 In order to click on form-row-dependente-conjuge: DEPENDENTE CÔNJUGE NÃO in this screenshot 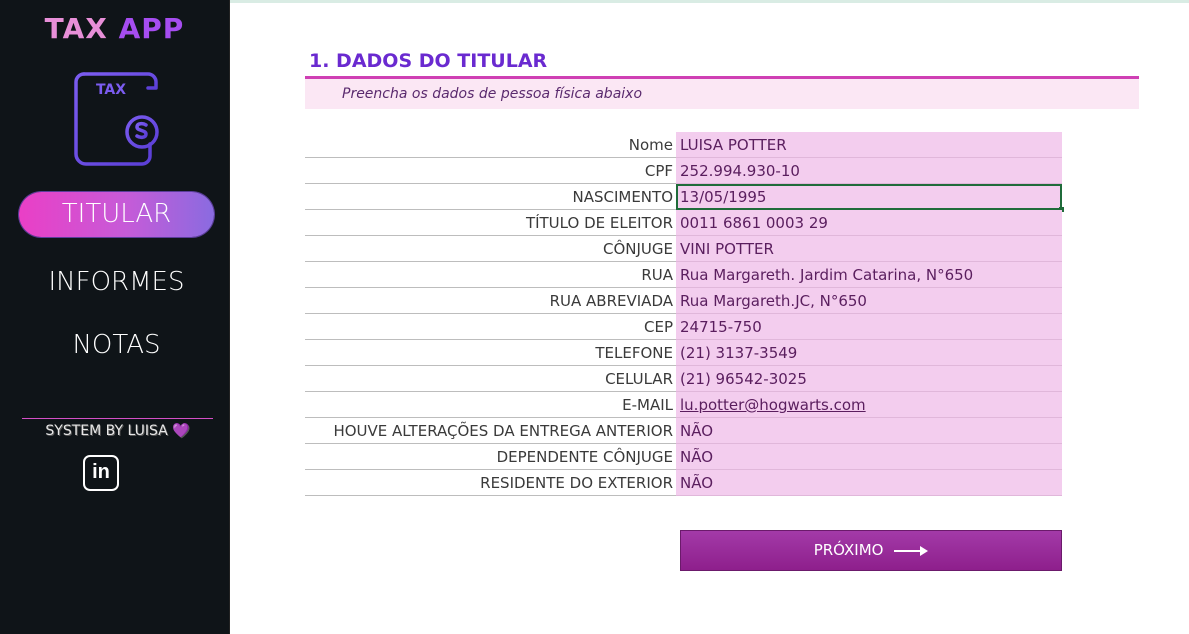, I will do `click(683, 457)`.